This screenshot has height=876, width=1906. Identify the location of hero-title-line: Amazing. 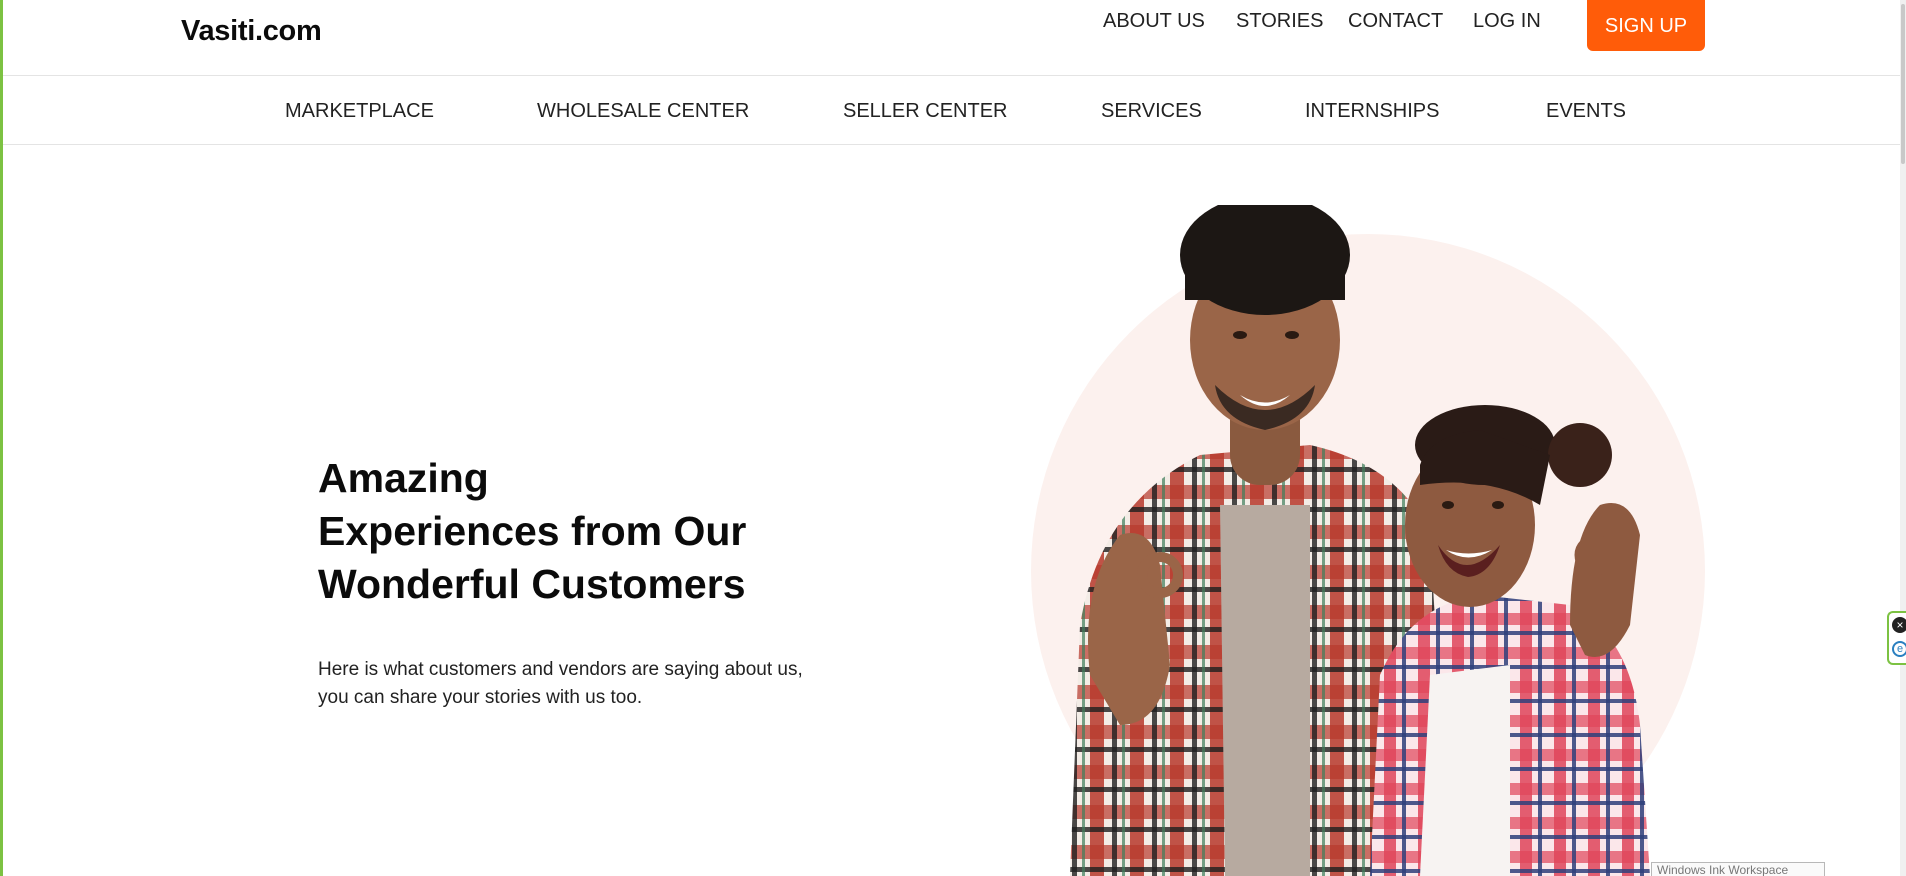
(403, 478).